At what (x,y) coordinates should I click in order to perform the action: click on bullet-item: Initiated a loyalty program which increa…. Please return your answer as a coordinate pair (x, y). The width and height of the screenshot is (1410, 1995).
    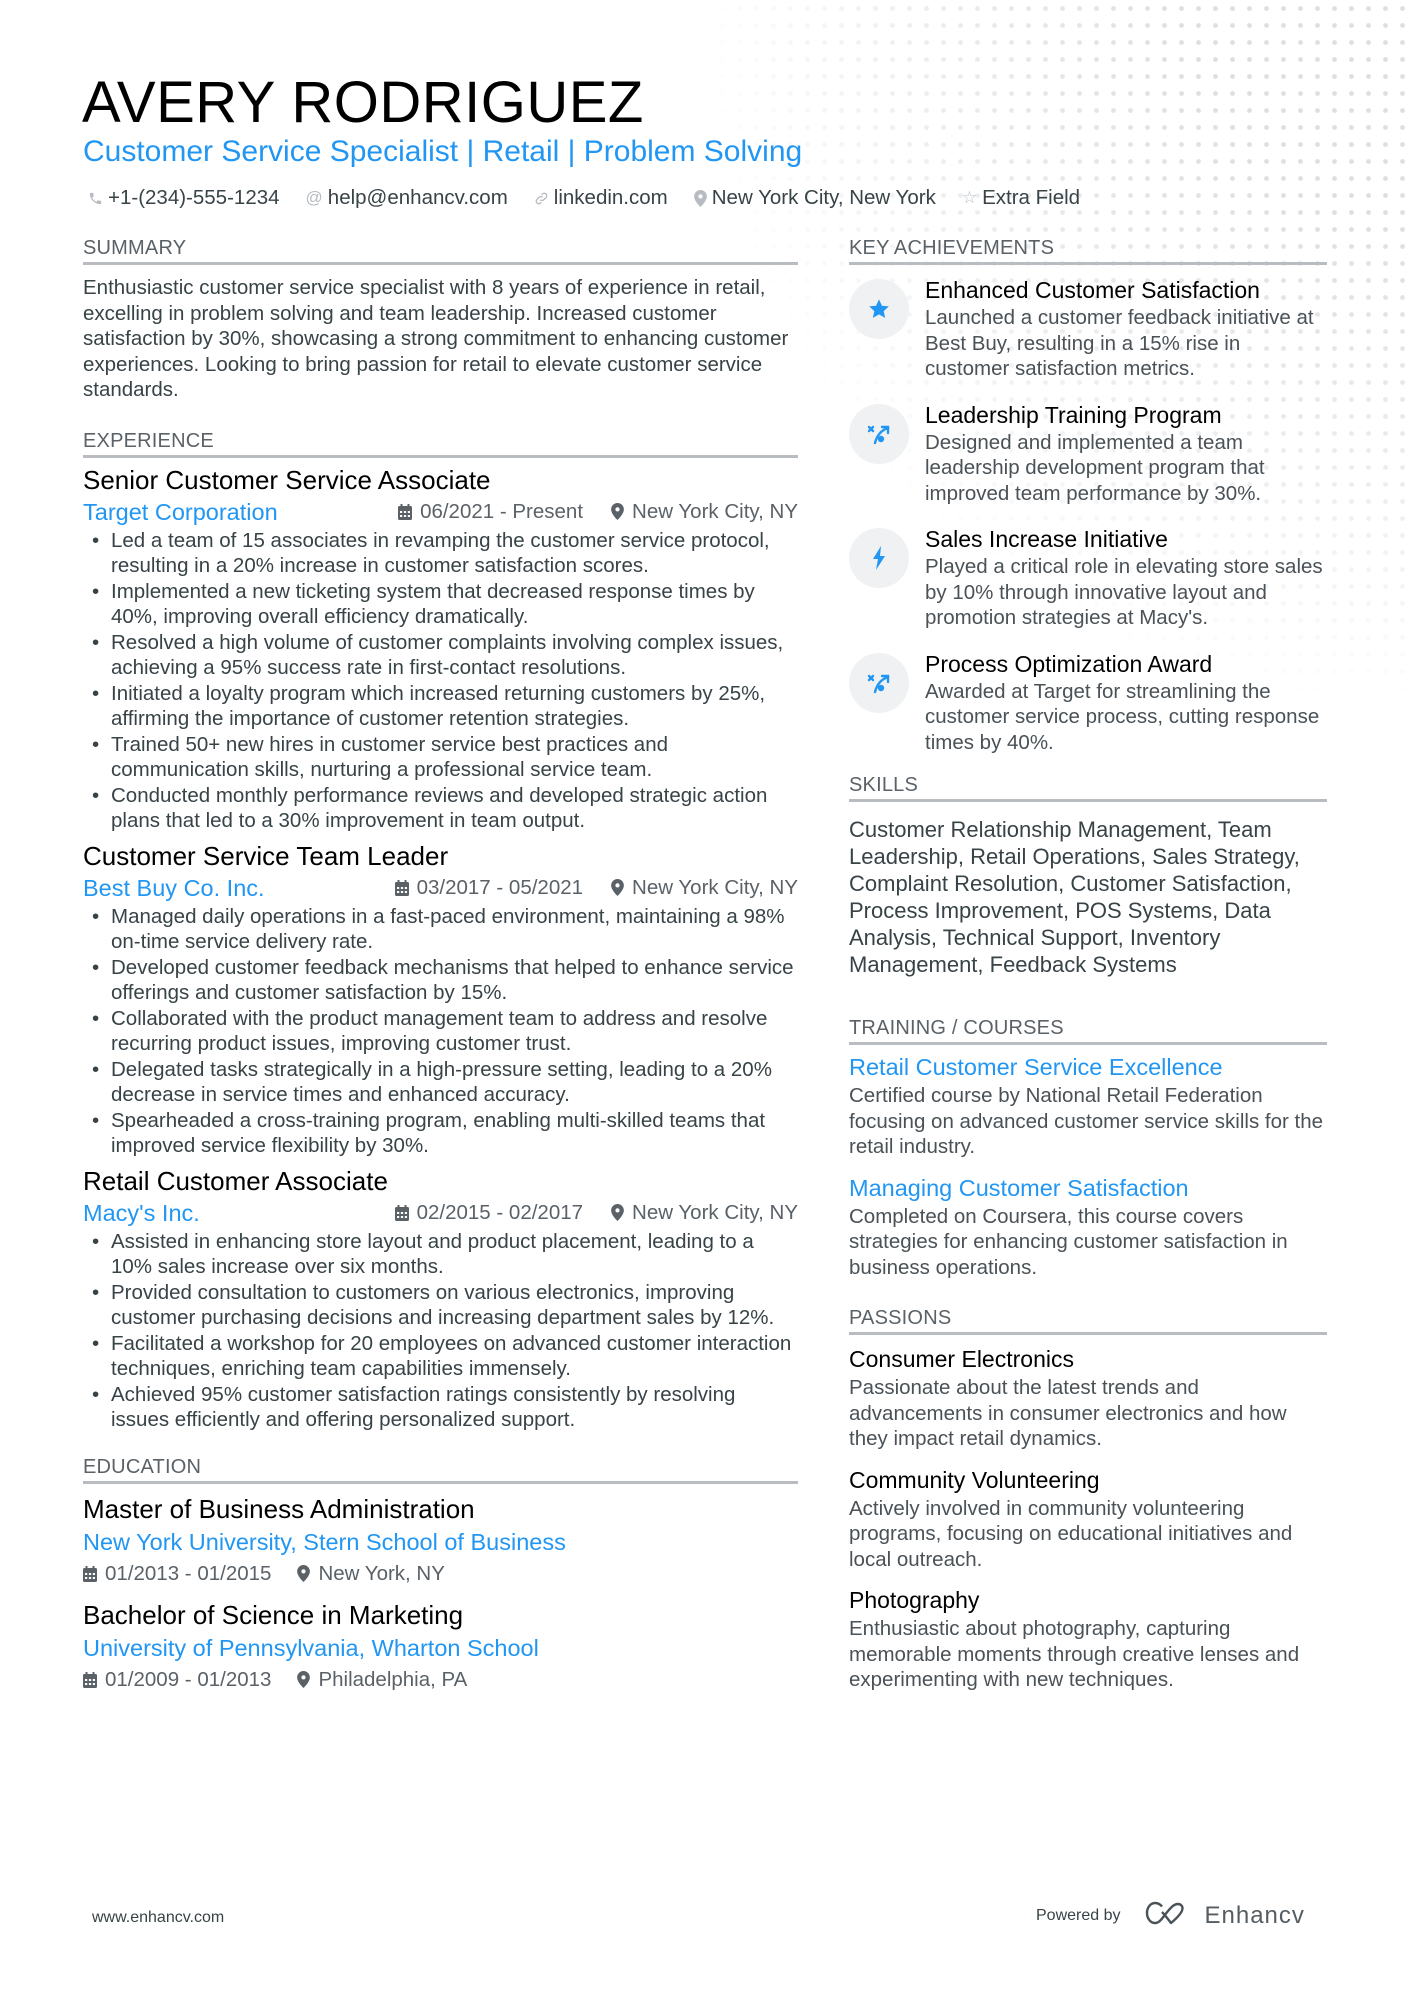
    Looking at the image, I should click on (440, 706).